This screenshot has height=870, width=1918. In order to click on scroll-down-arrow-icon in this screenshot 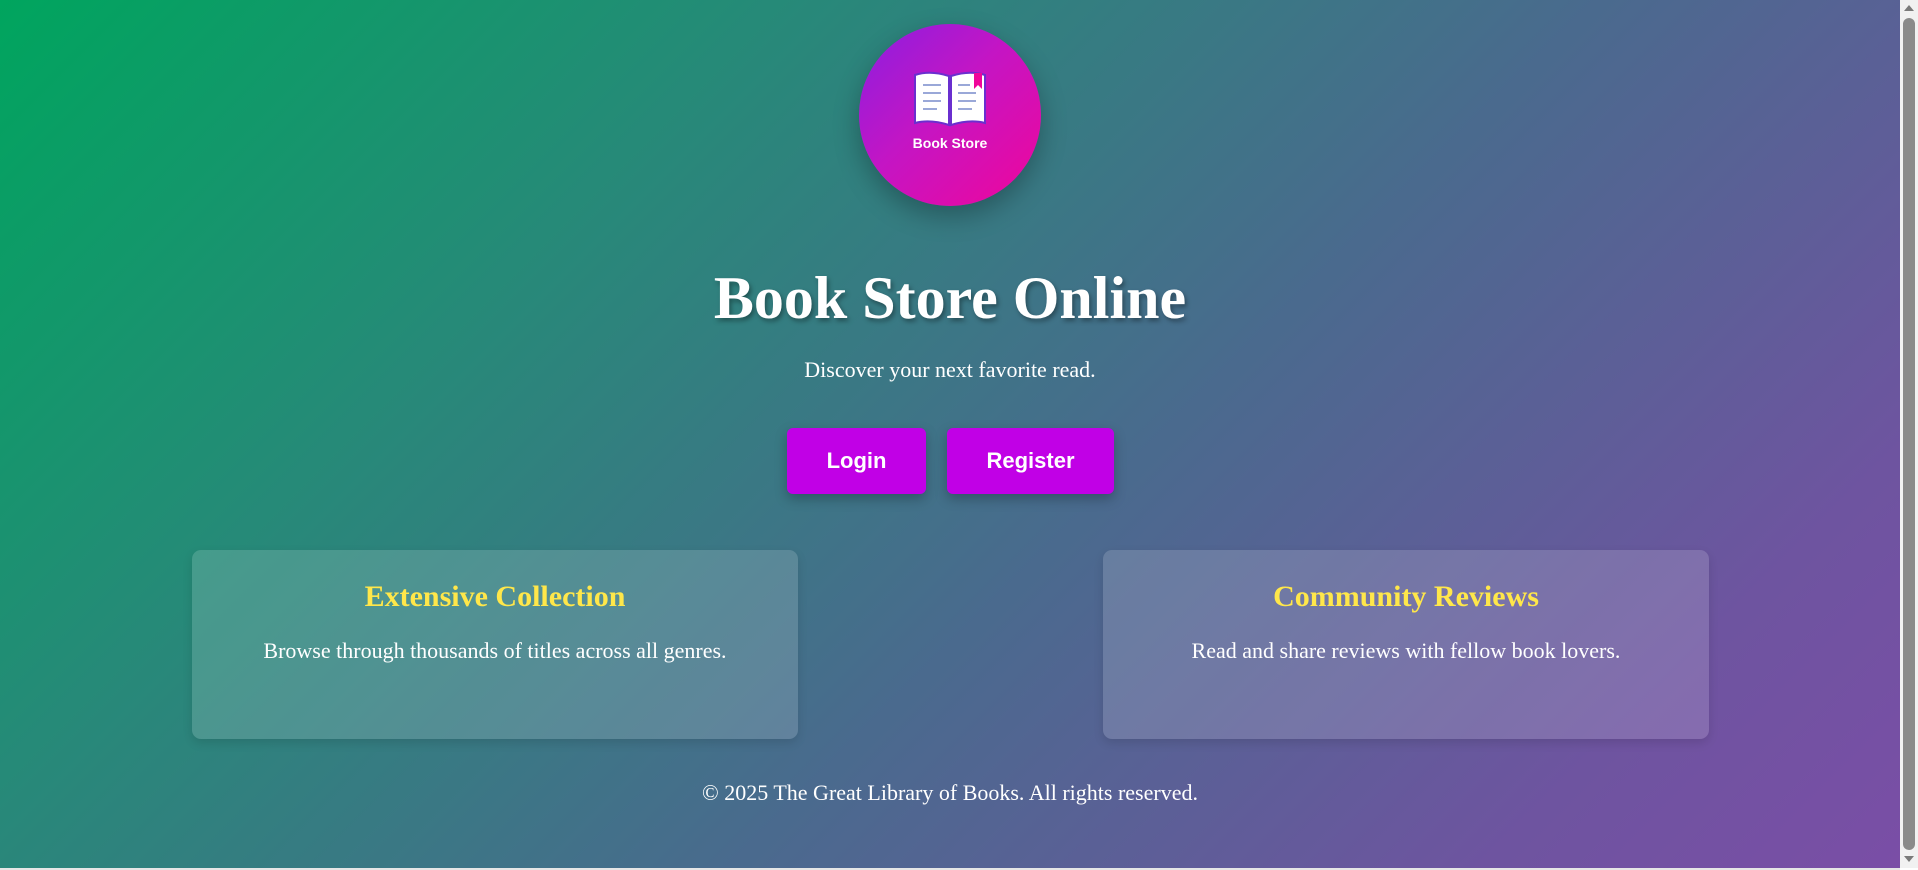, I will do `click(1909, 859)`.